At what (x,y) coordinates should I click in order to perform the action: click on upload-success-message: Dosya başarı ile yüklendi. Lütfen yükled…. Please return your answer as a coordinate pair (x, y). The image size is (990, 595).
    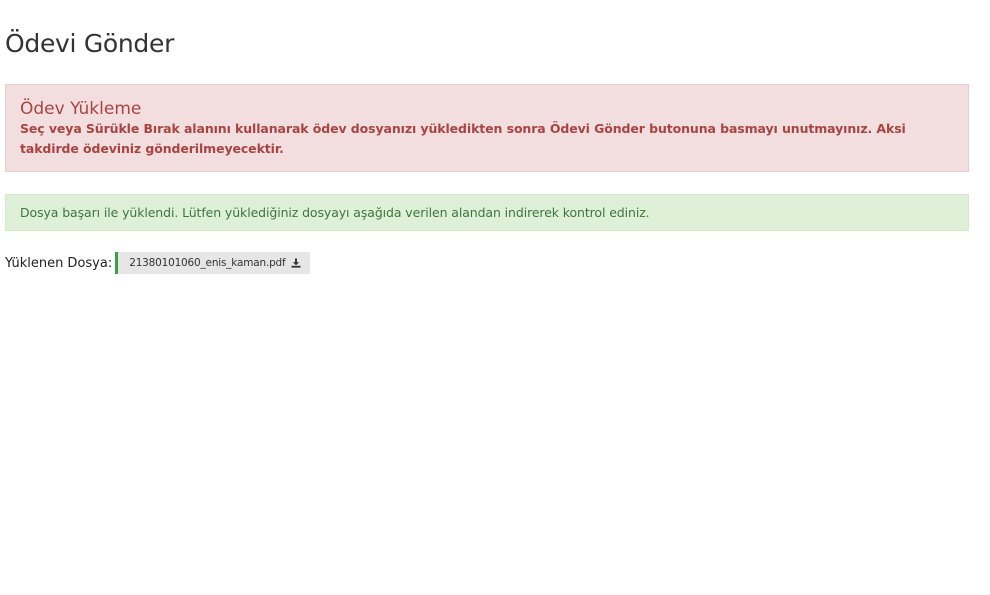
    Looking at the image, I should click on (335, 212).